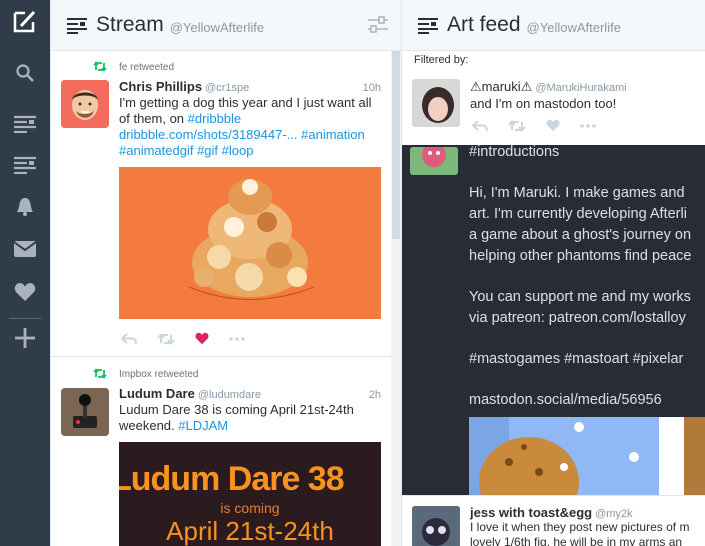 This screenshot has width=705, height=546. I want to click on add-column-button, so click(25, 338).